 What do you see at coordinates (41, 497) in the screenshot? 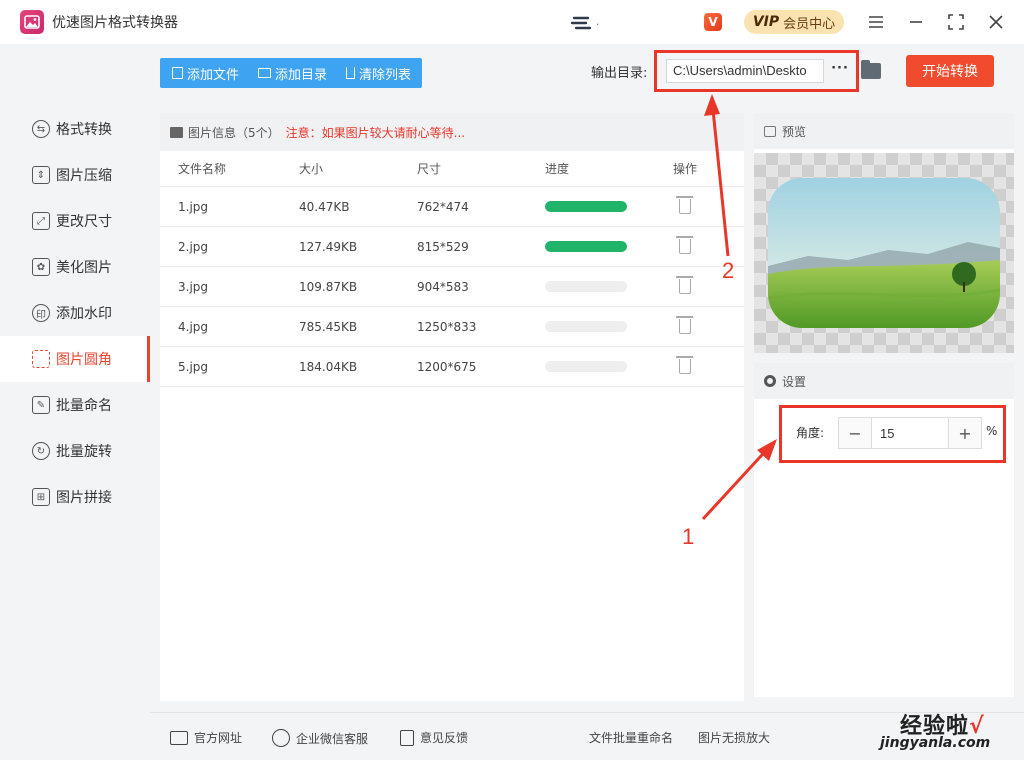
I see `stitch-icon: ⊞` at bounding box center [41, 497].